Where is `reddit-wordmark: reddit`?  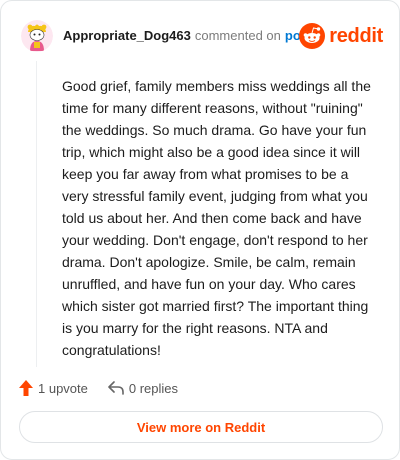 reddit-wordmark: reddit is located at coordinates (356, 35).